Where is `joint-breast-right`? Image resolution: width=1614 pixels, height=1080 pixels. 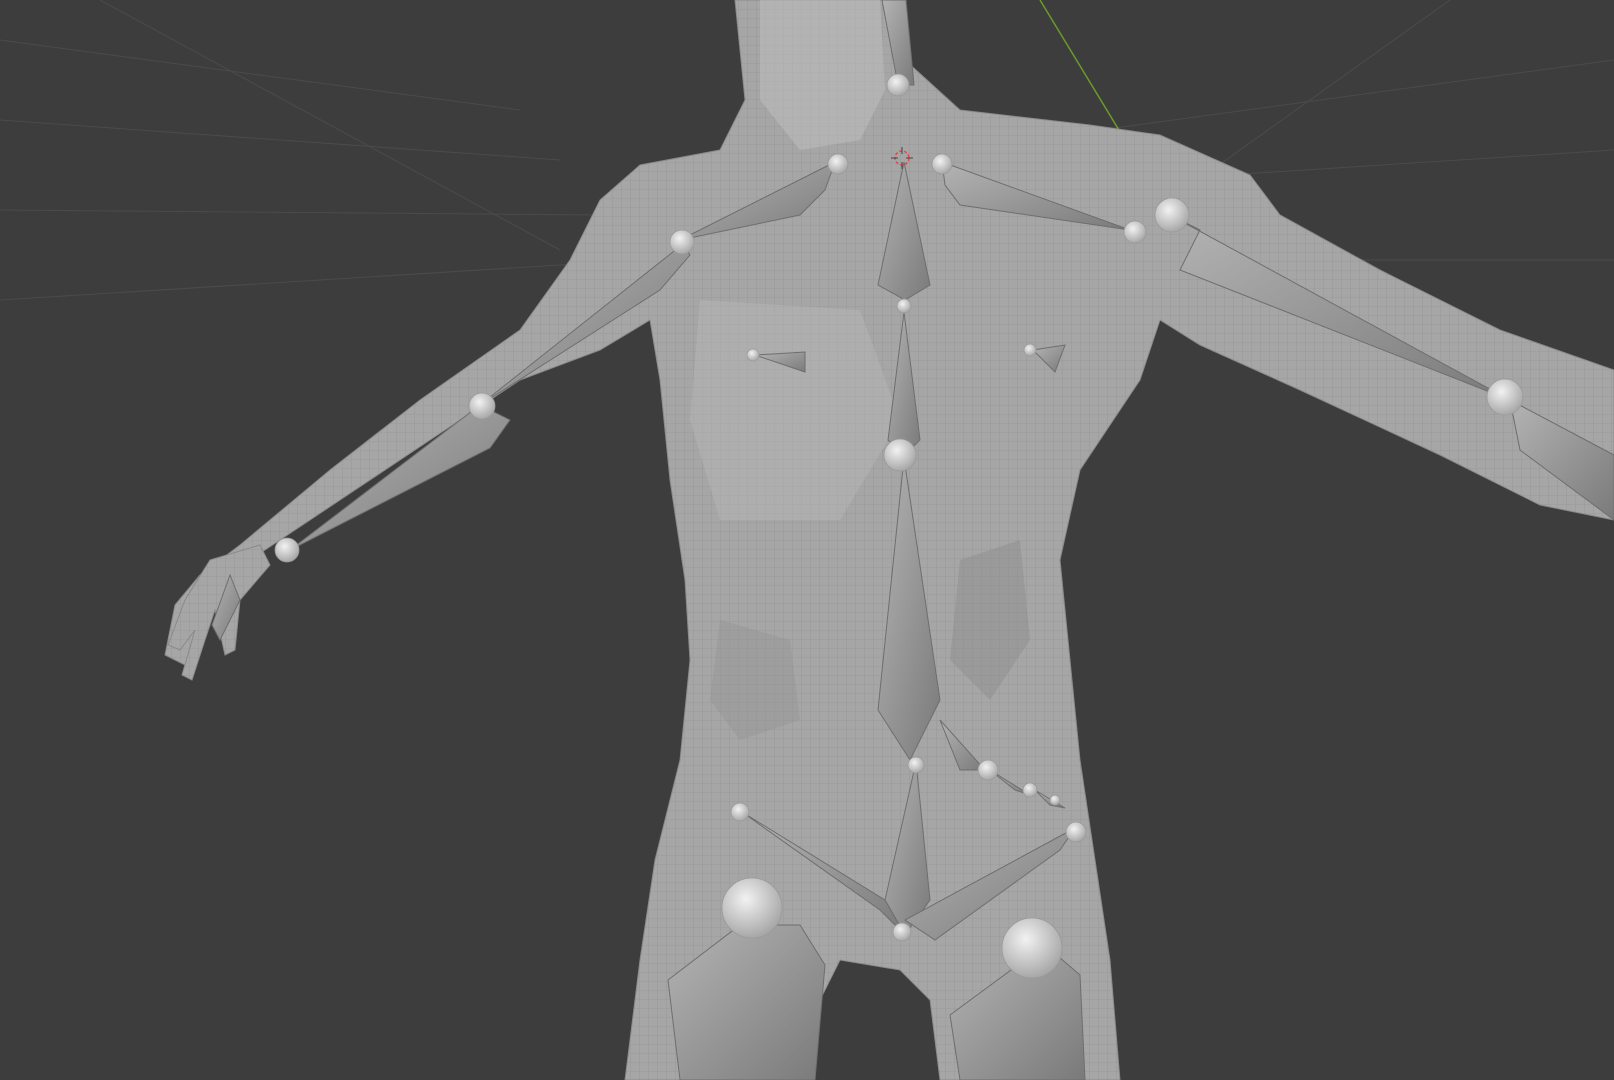 joint-breast-right is located at coordinates (1030, 350).